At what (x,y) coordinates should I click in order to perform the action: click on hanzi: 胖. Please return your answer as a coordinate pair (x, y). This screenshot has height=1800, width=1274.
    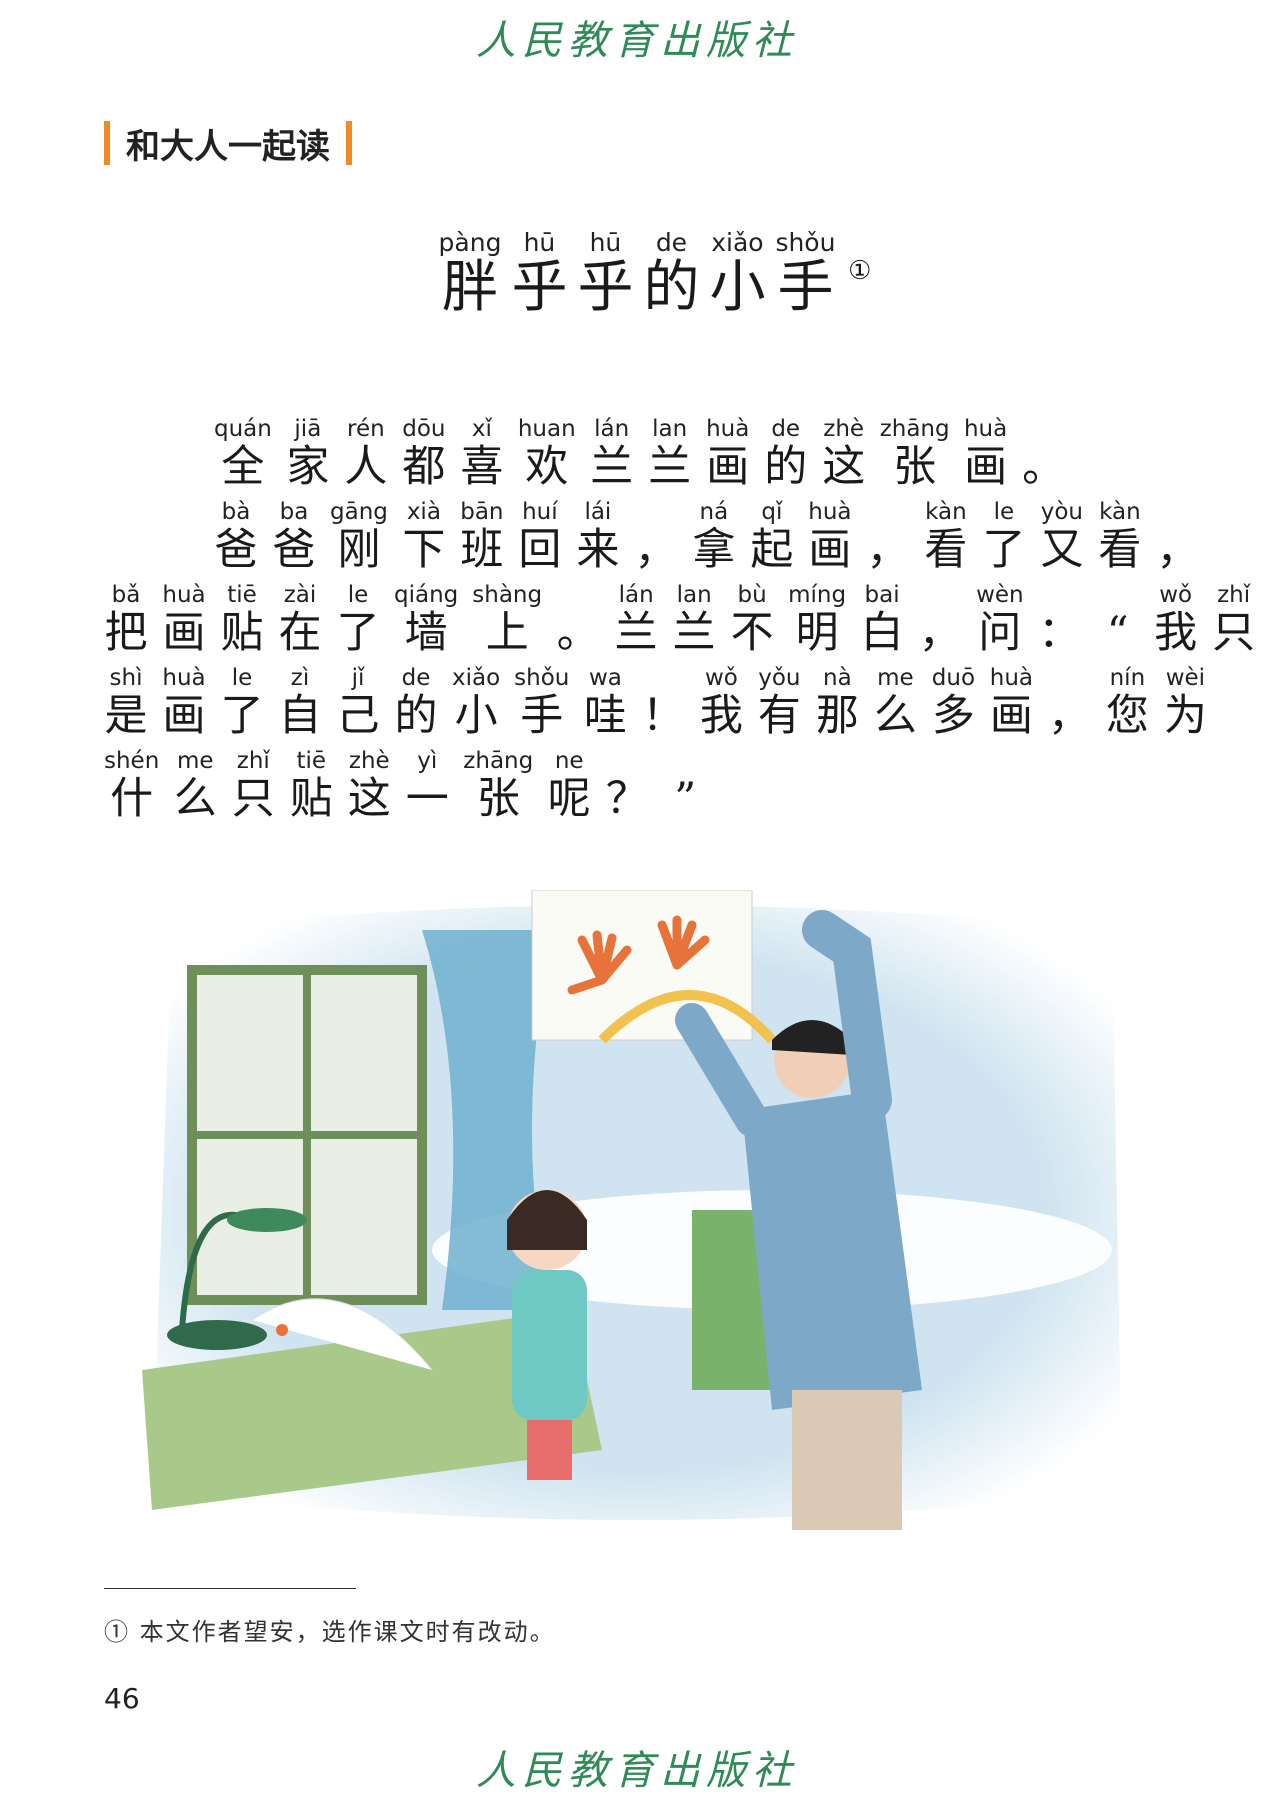
    Looking at the image, I should click on (469, 287).